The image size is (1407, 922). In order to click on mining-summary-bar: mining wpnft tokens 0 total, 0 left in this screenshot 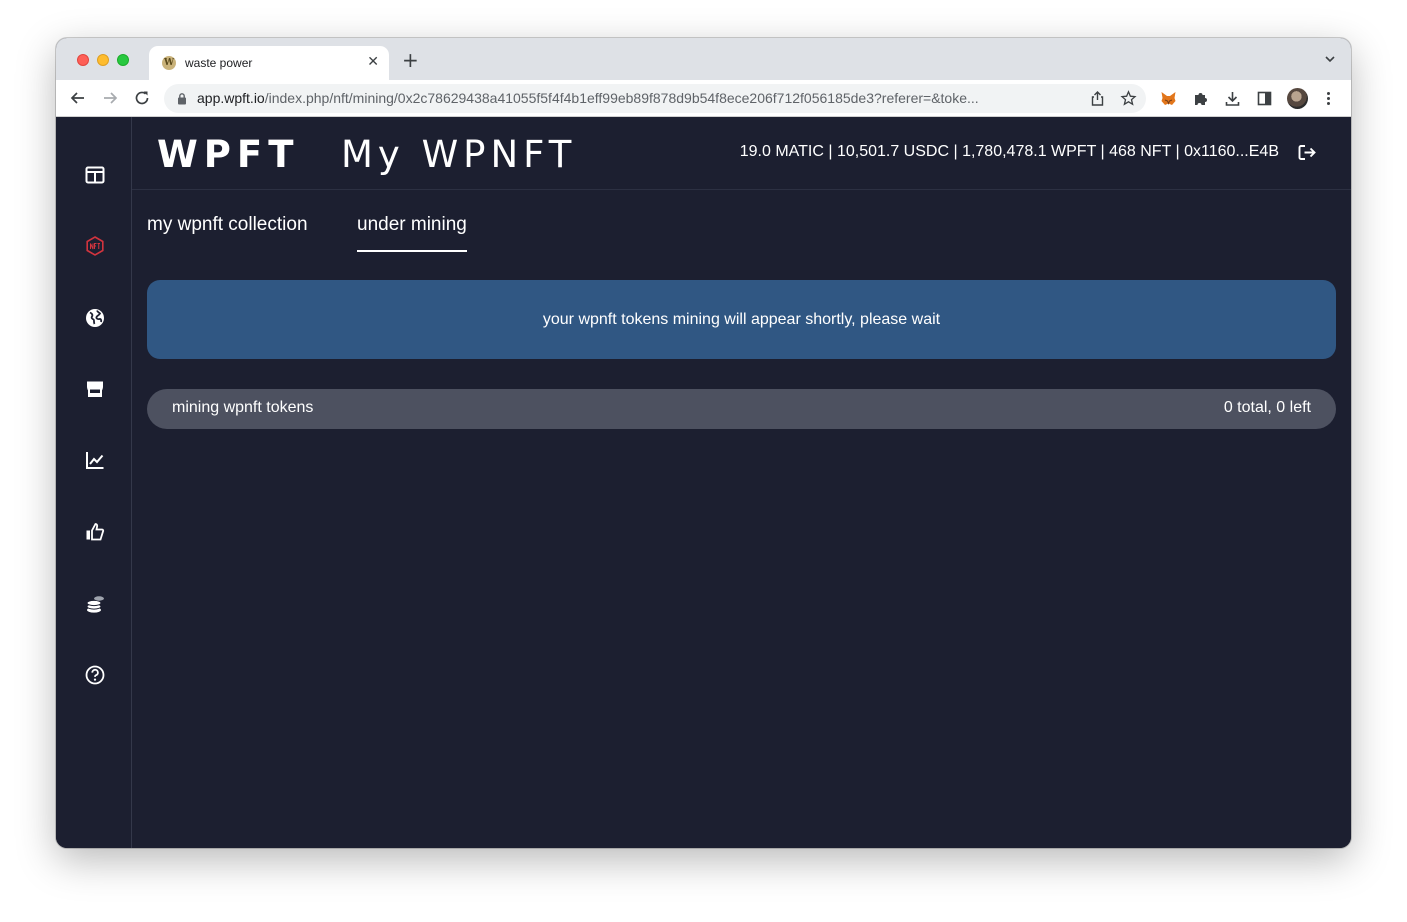, I will do `click(741, 409)`.